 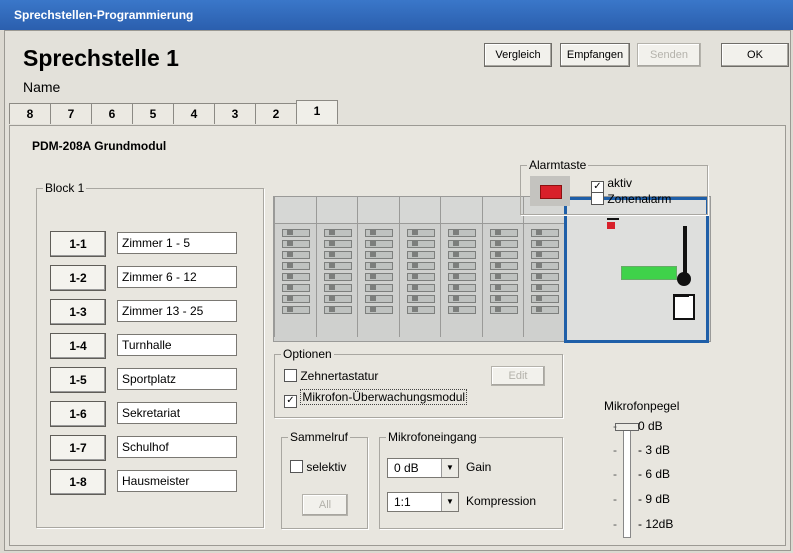 I want to click on all-button: All, so click(x=325, y=505).